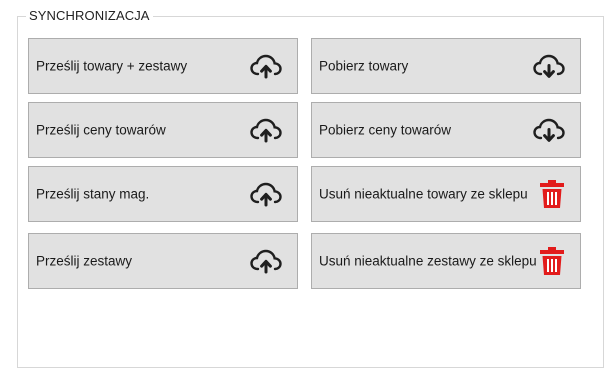 This screenshot has width=606, height=377. What do you see at coordinates (112, 66) in the screenshot?
I see `button-label: Prześlij towary + zestawy` at bounding box center [112, 66].